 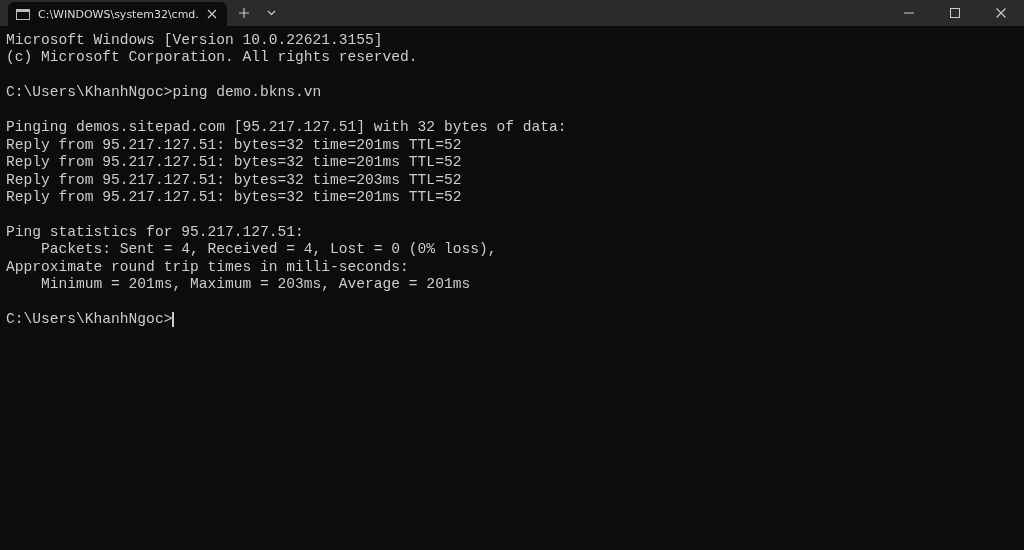 What do you see at coordinates (195, 41) in the screenshot?
I see `console-line: Microsoft Windows [Version 10.0.22621.3155]` at bounding box center [195, 41].